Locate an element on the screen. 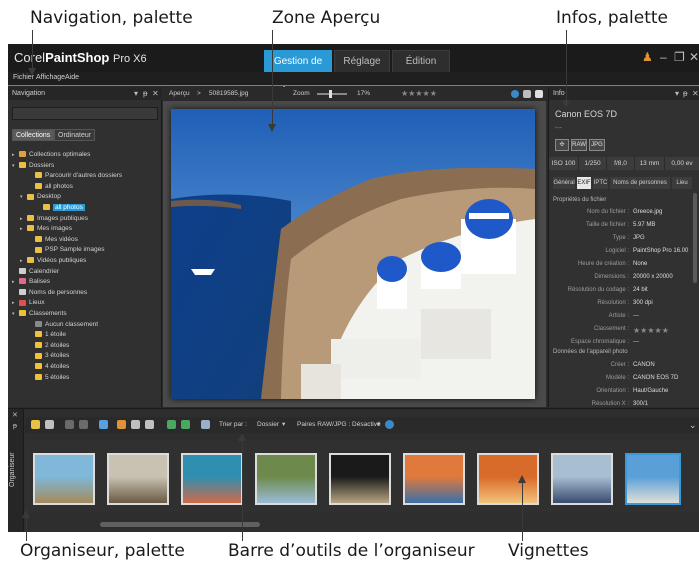 The width and height of the screenshot is (699, 565). info-pin-icon: ᵽ is located at coordinates (685, 93).